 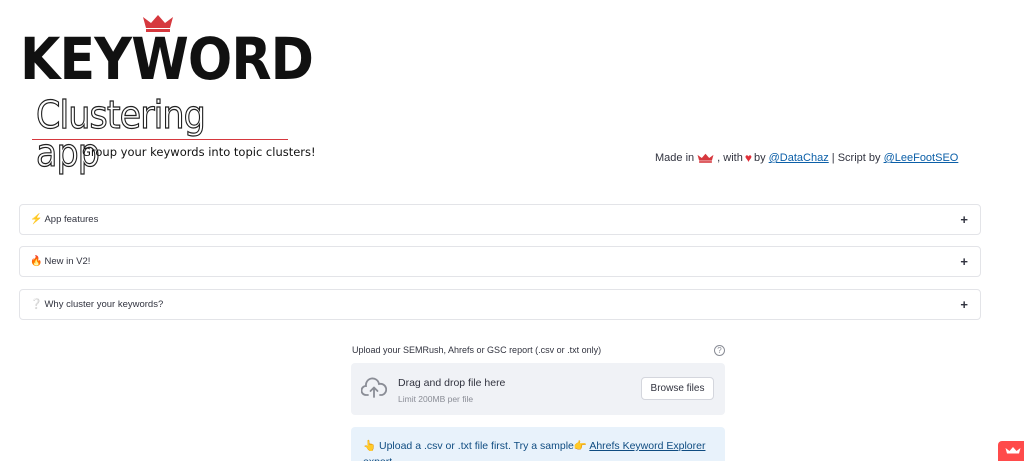 What do you see at coordinates (452, 383) in the screenshot?
I see `dropzone-title: Drag and drop file here` at bounding box center [452, 383].